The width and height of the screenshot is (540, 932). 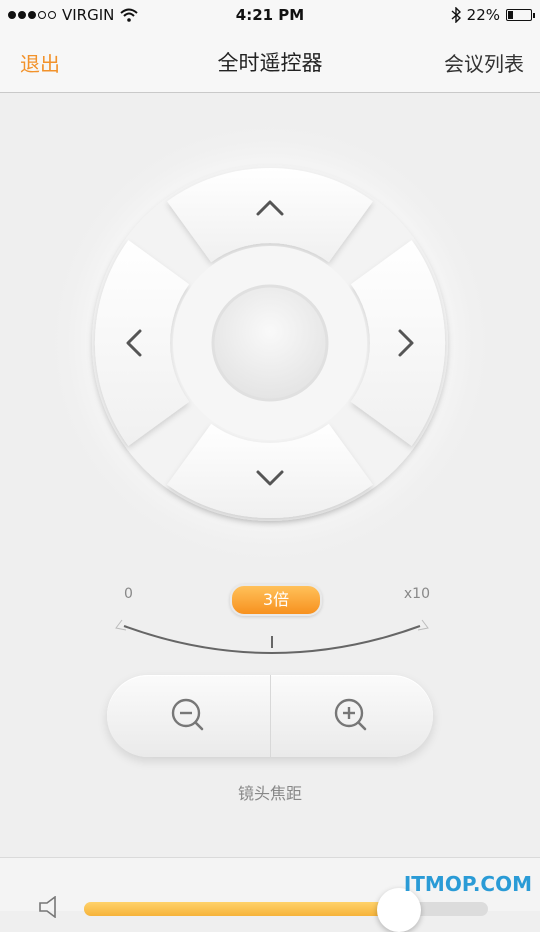 I want to click on watermark: ITMOP.COM, so click(x=467, y=884).